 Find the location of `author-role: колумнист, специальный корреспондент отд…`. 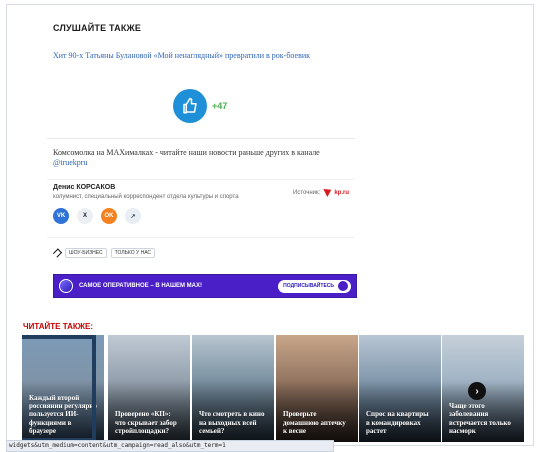

author-role: колумнист, специальный корреспондент отд… is located at coordinates (146, 197).